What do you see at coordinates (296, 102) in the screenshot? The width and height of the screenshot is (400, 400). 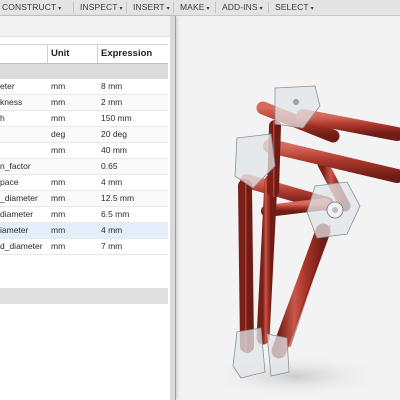 I see `top-bolt` at bounding box center [296, 102].